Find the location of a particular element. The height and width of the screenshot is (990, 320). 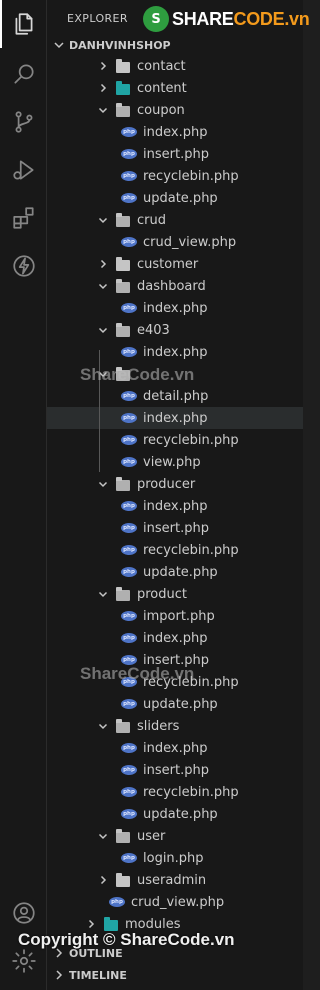

run-debug-icon is located at coordinates (23, 170).